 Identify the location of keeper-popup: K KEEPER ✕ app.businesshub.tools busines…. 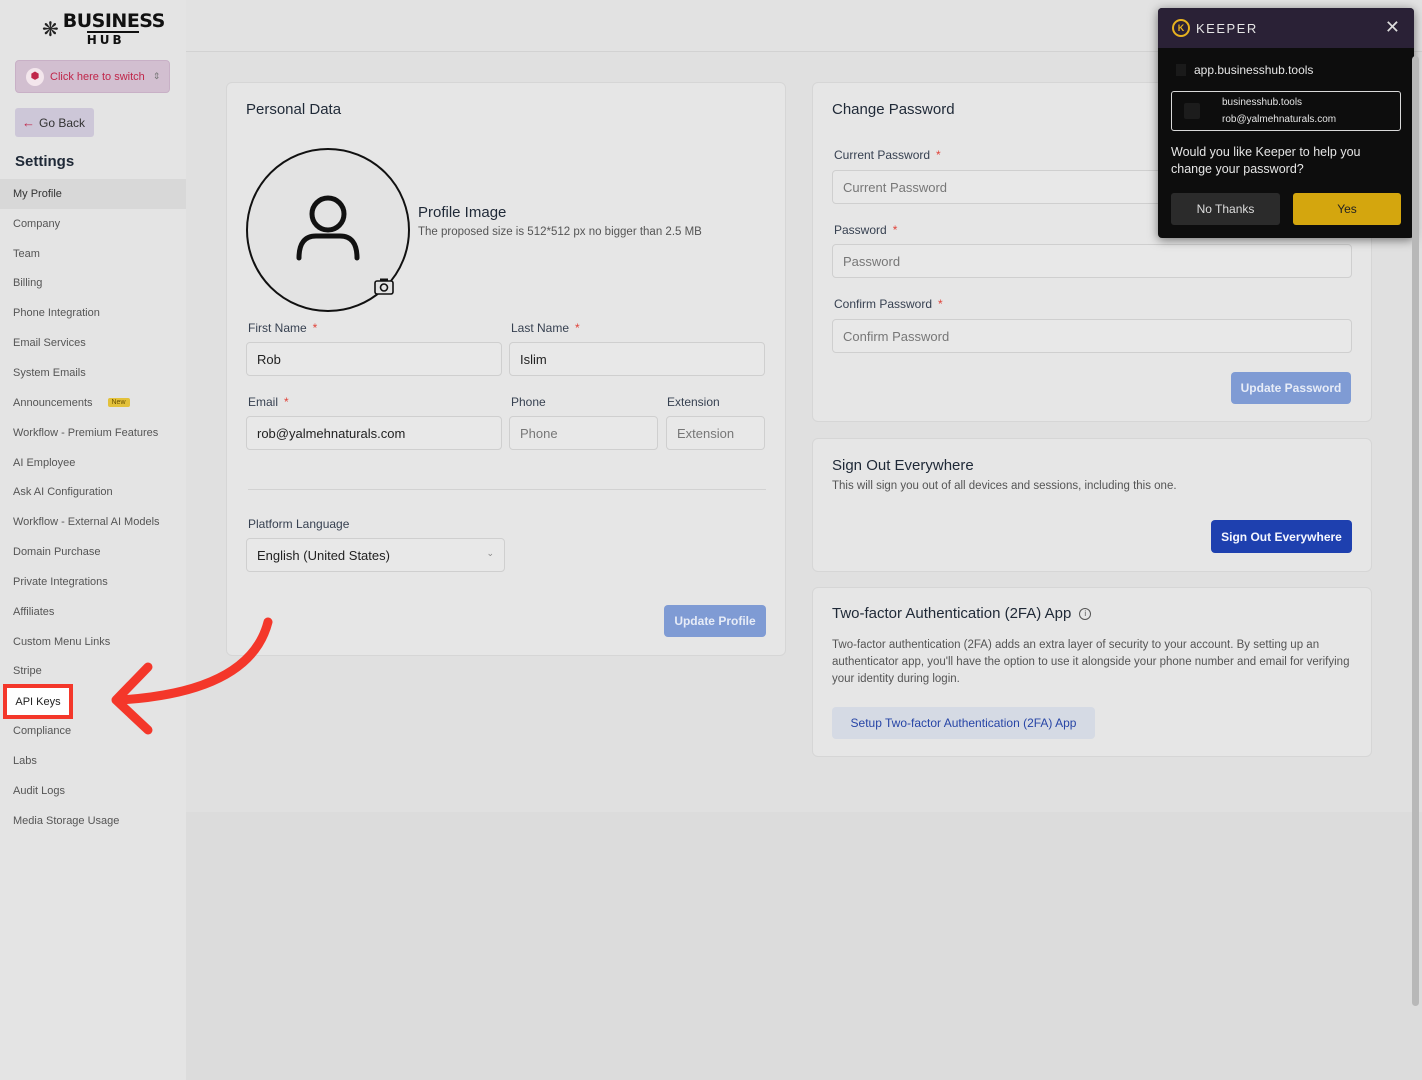
(1286, 123).